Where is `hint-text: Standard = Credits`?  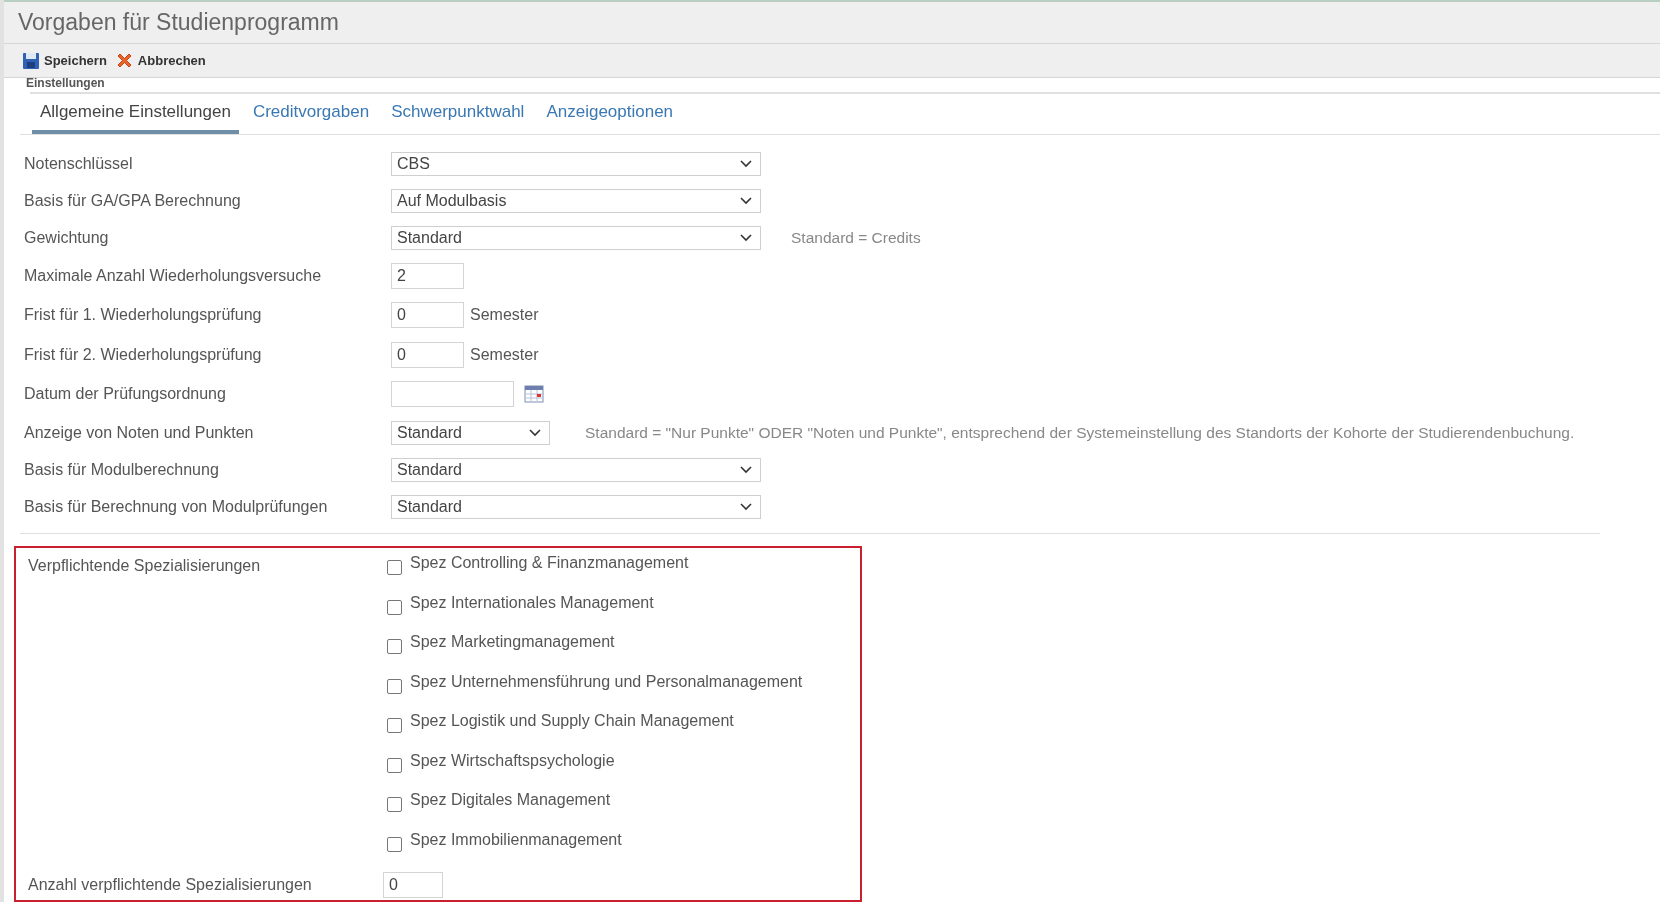 hint-text: Standard = Credits is located at coordinates (856, 237).